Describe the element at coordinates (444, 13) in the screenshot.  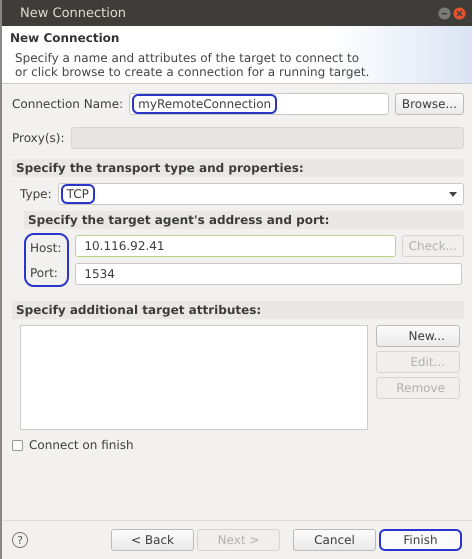
I see `minimize-icon` at that location.